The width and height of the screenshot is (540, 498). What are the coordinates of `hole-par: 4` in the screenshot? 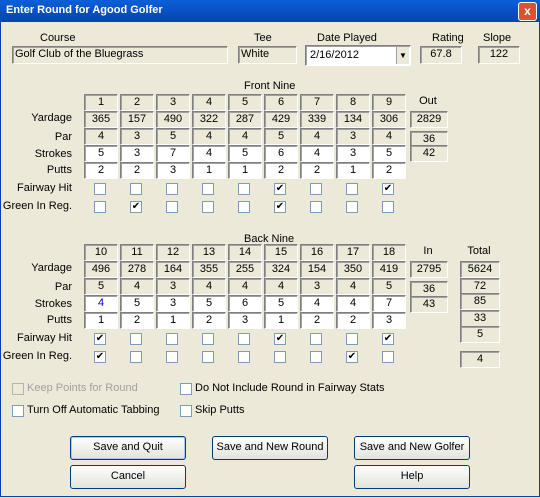 It's located at (245, 286).